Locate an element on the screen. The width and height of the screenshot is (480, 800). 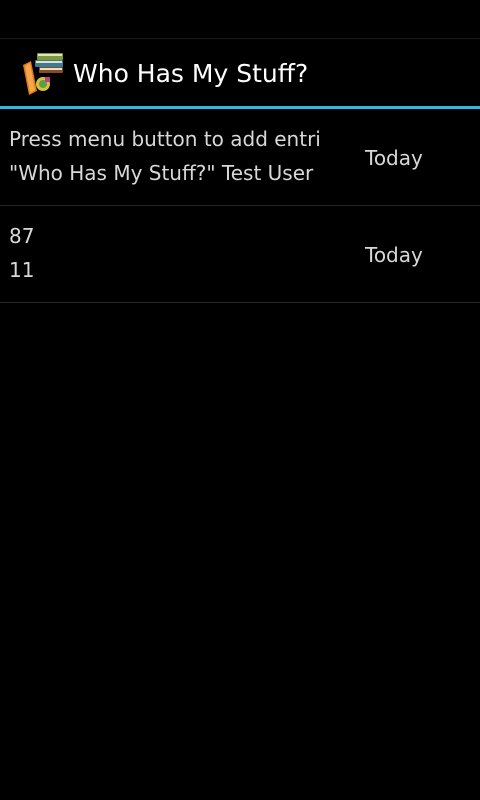
list-item: 87 11 Today is located at coordinates (240, 254).